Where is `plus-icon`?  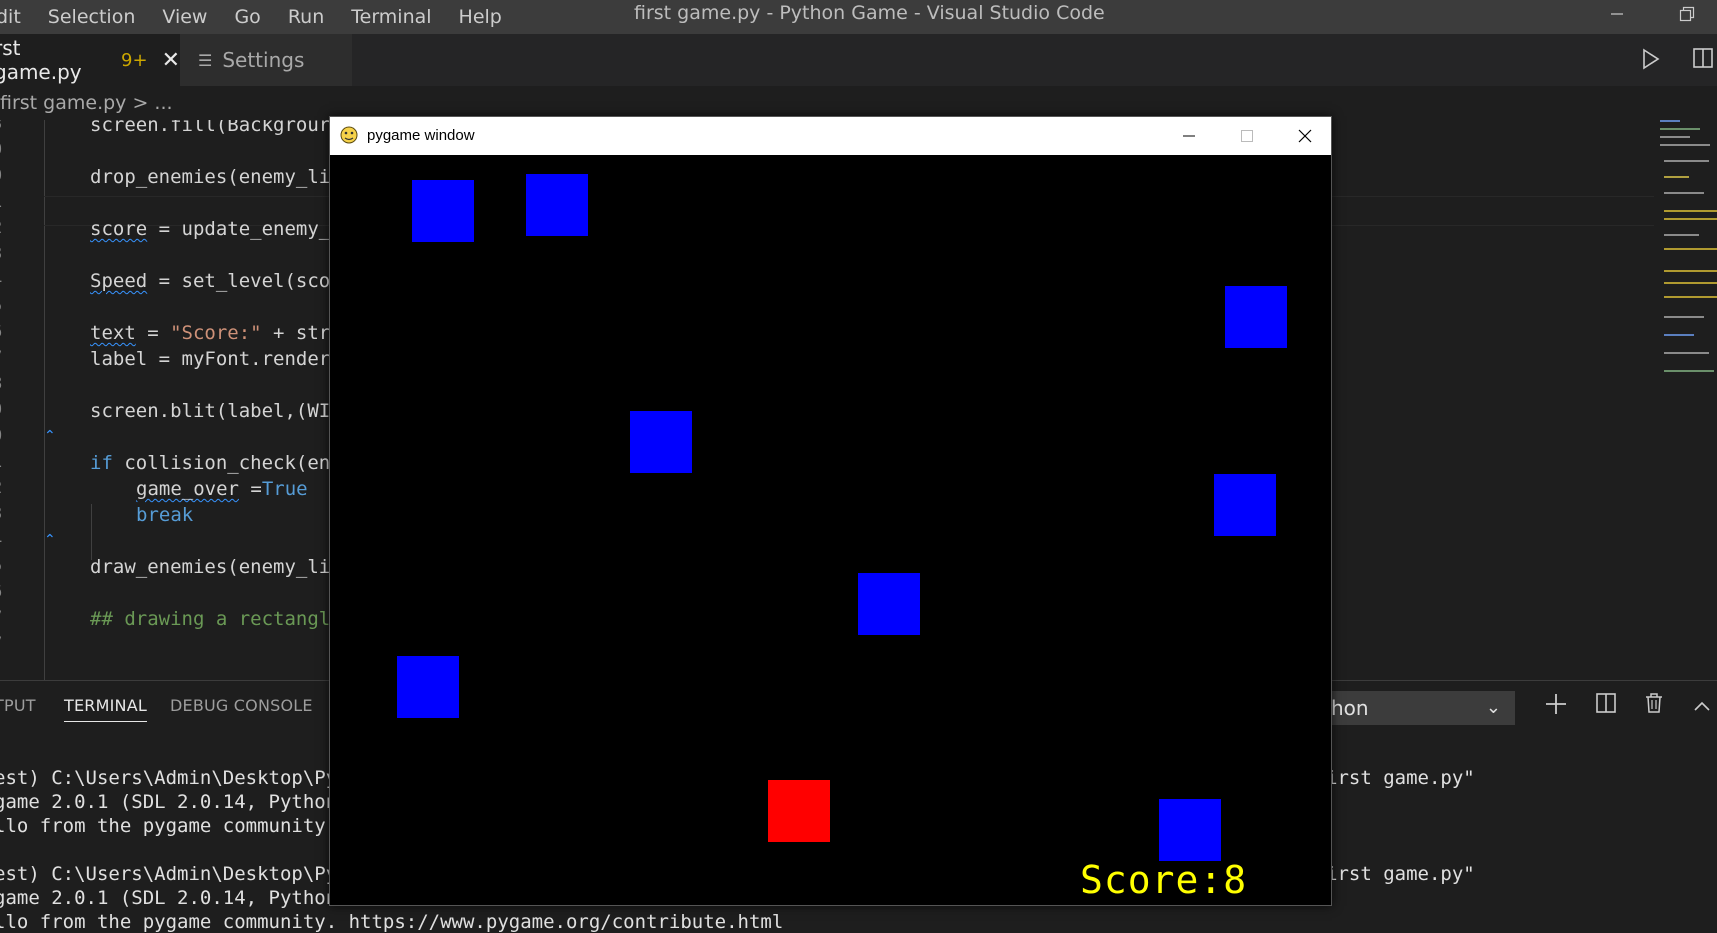
plus-icon is located at coordinates (1556, 704).